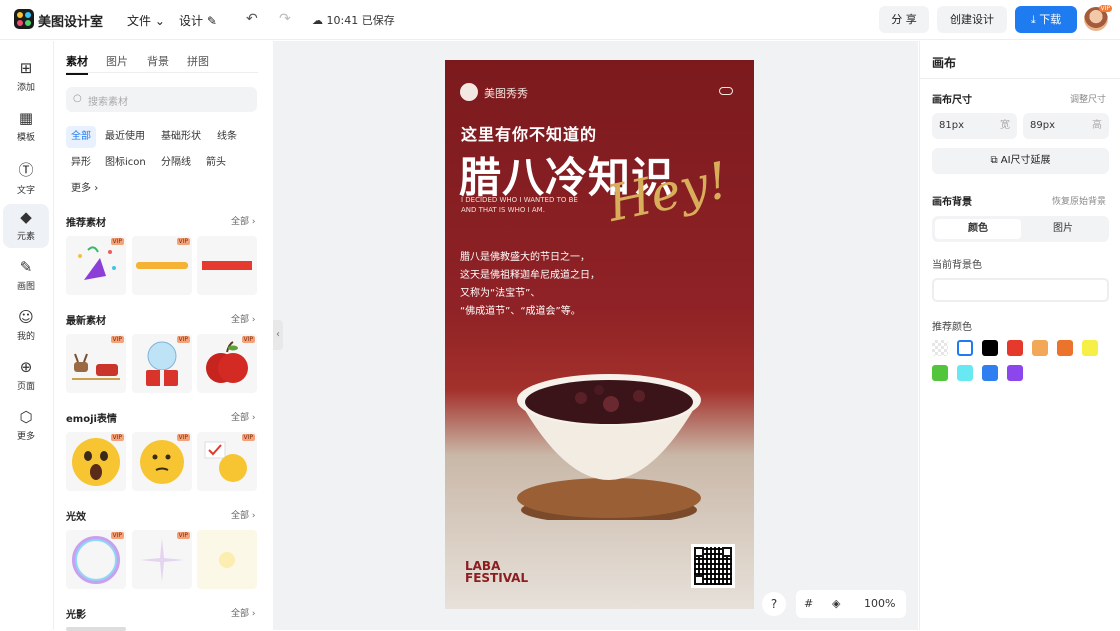 The image size is (1120, 631). What do you see at coordinates (227, 363) in the screenshot?
I see `material-thumb-apple: VIP` at bounding box center [227, 363].